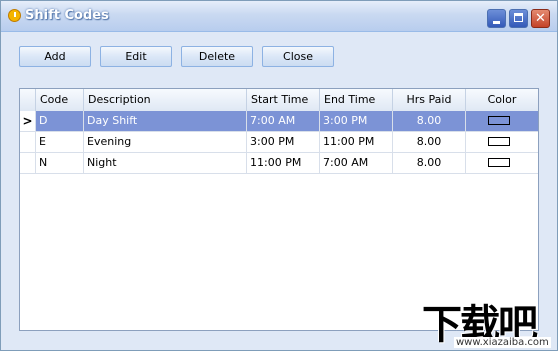  I want to click on close-window-button: ✕, so click(540, 18).